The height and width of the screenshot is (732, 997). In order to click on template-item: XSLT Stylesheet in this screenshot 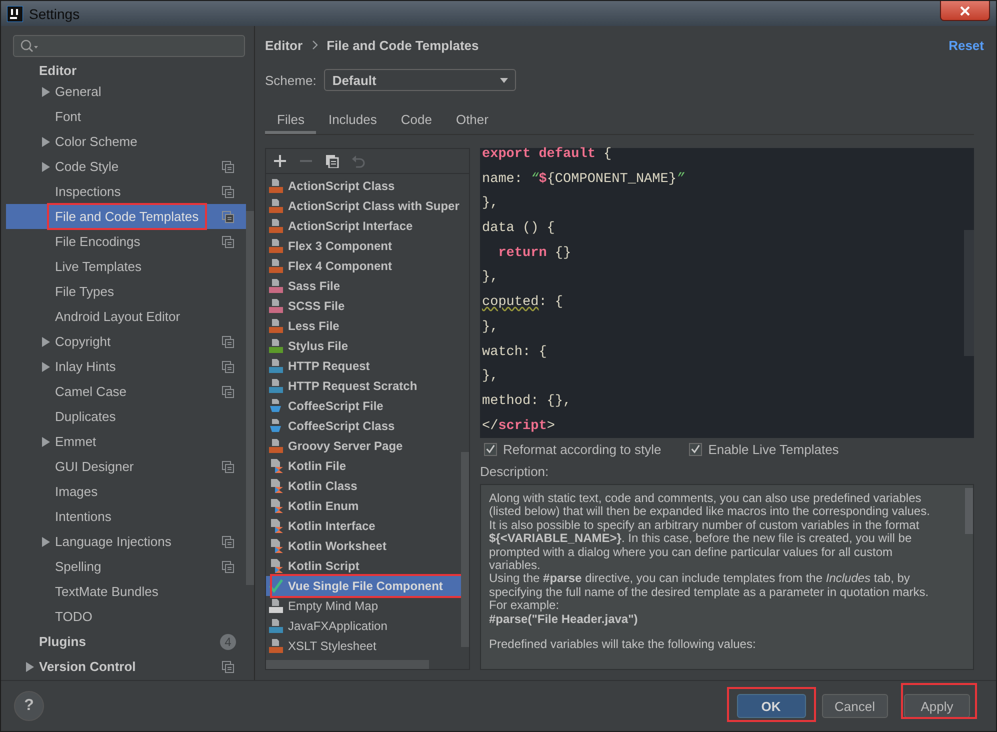, I will do `click(363, 646)`.